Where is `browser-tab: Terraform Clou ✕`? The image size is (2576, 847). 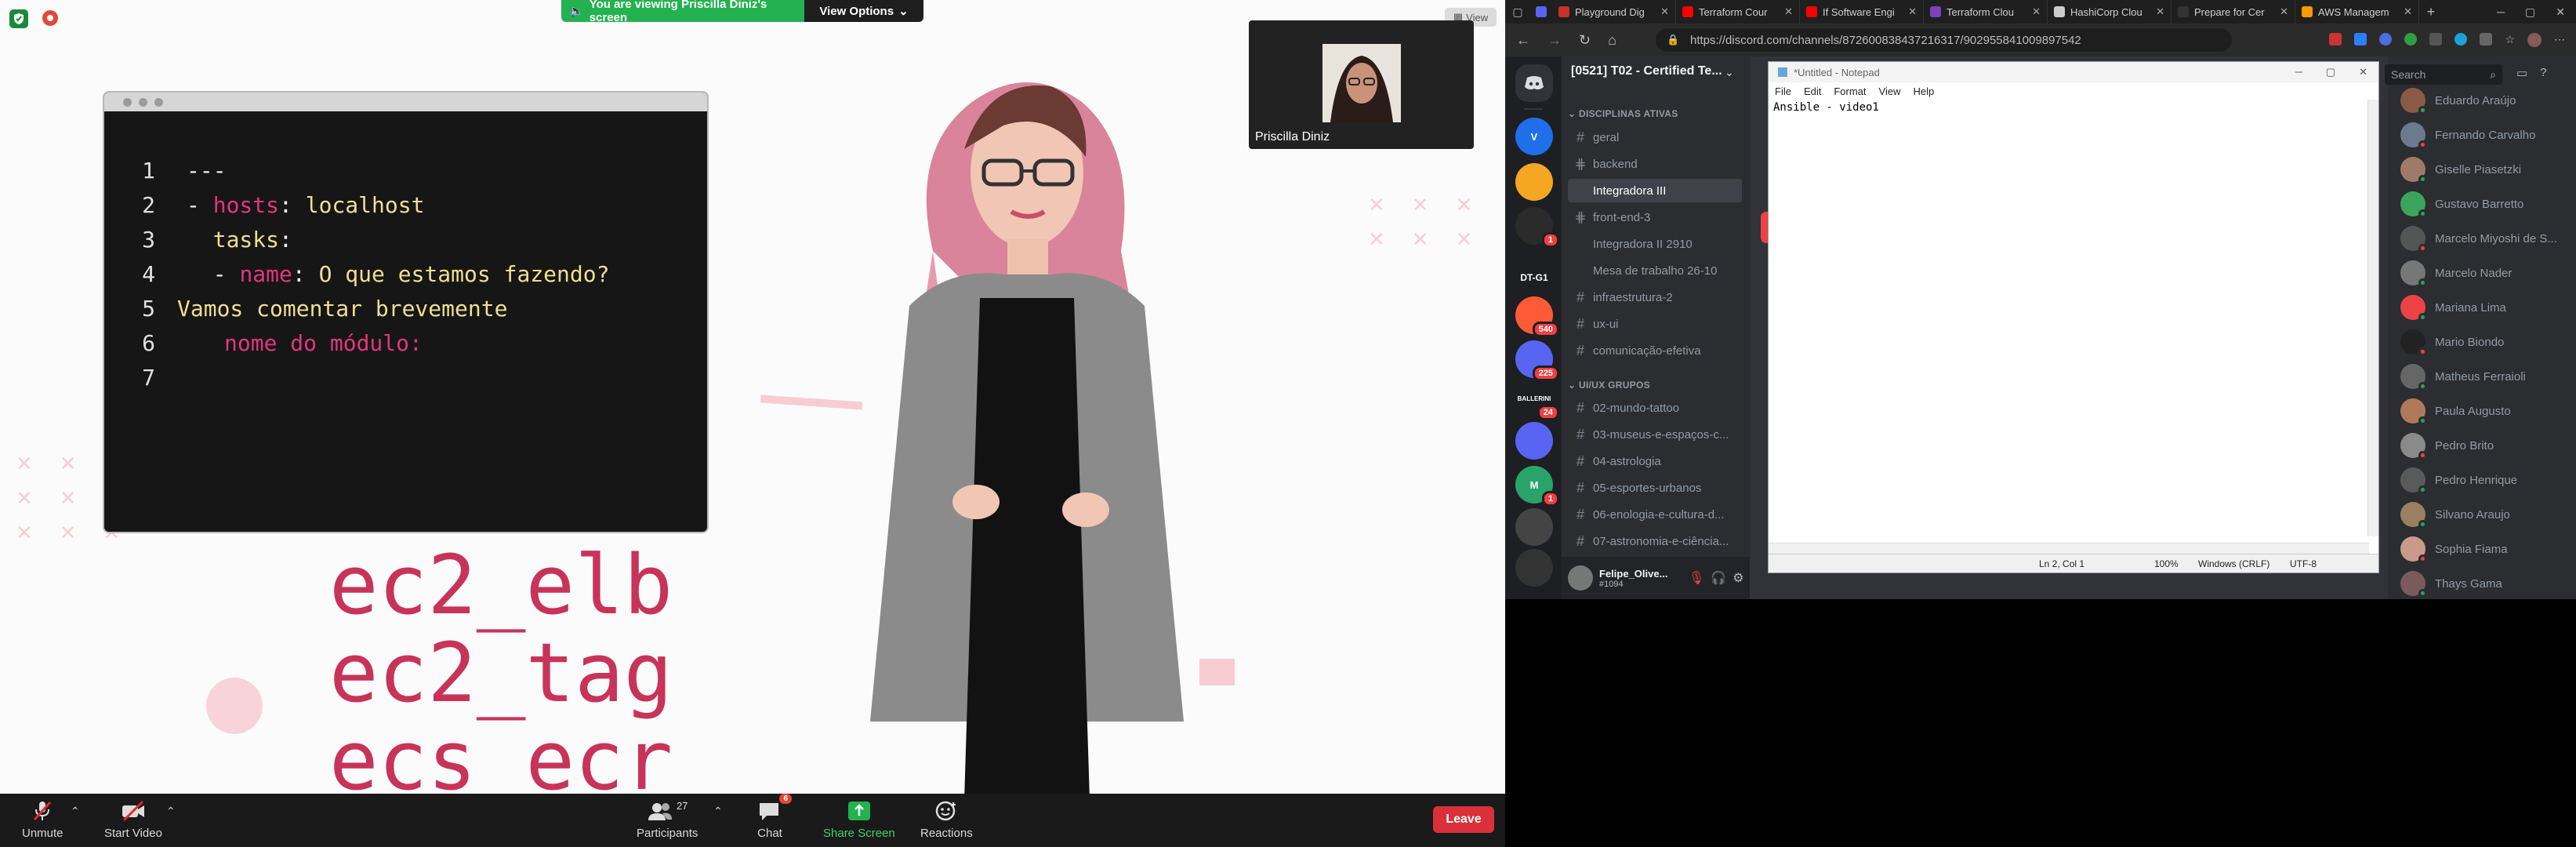 browser-tab: Terraform Clou ✕ is located at coordinates (1986, 12).